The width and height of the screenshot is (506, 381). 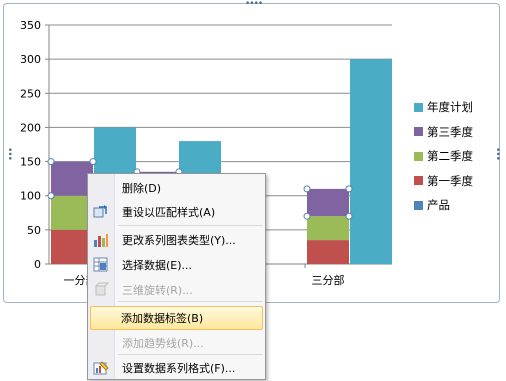 What do you see at coordinates (101, 368) in the screenshot?
I see `format-series-icon` at bounding box center [101, 368].